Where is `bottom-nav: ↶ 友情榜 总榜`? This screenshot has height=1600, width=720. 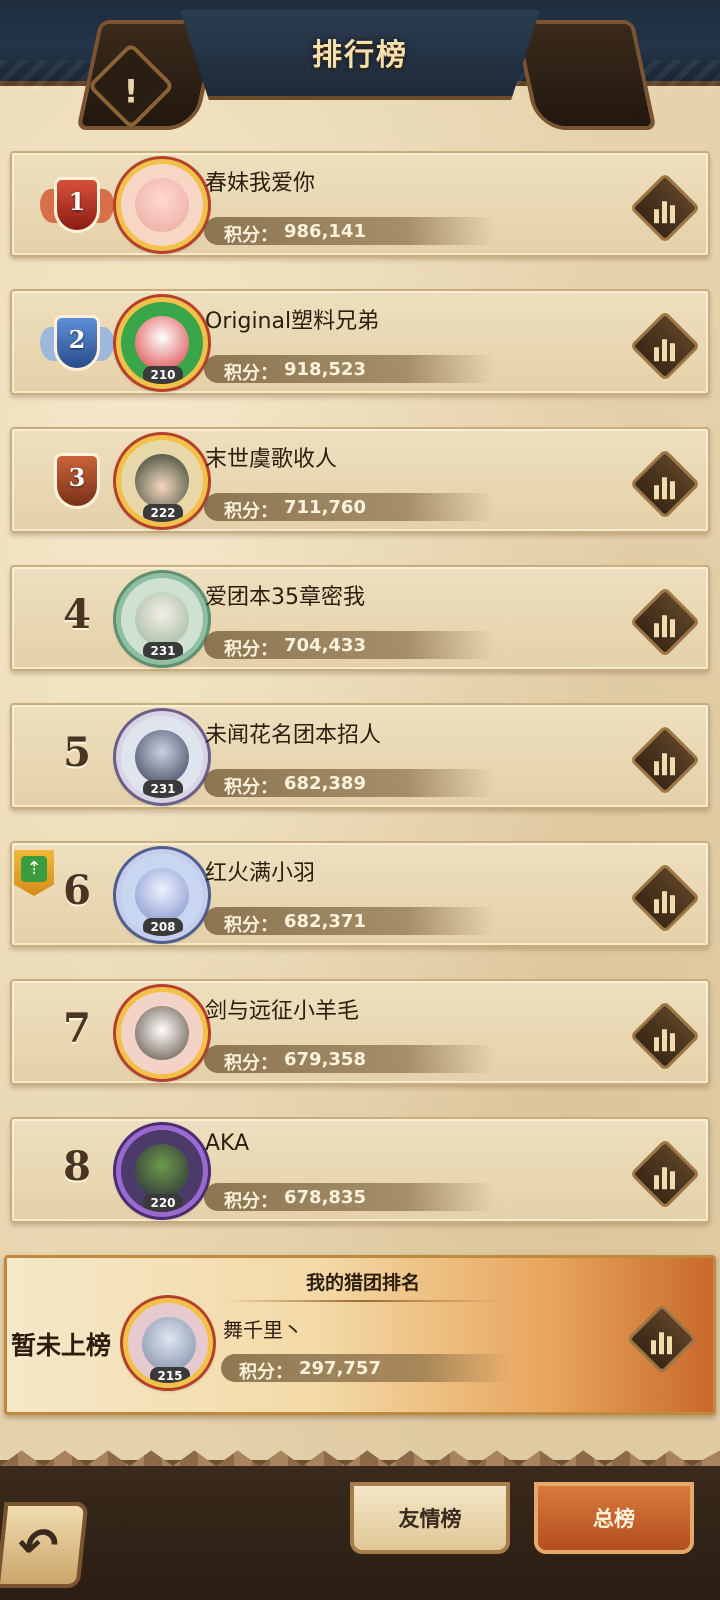 bottom-nav: ↶ 友情榜 总榜 is located at coordinates (360, 1530).